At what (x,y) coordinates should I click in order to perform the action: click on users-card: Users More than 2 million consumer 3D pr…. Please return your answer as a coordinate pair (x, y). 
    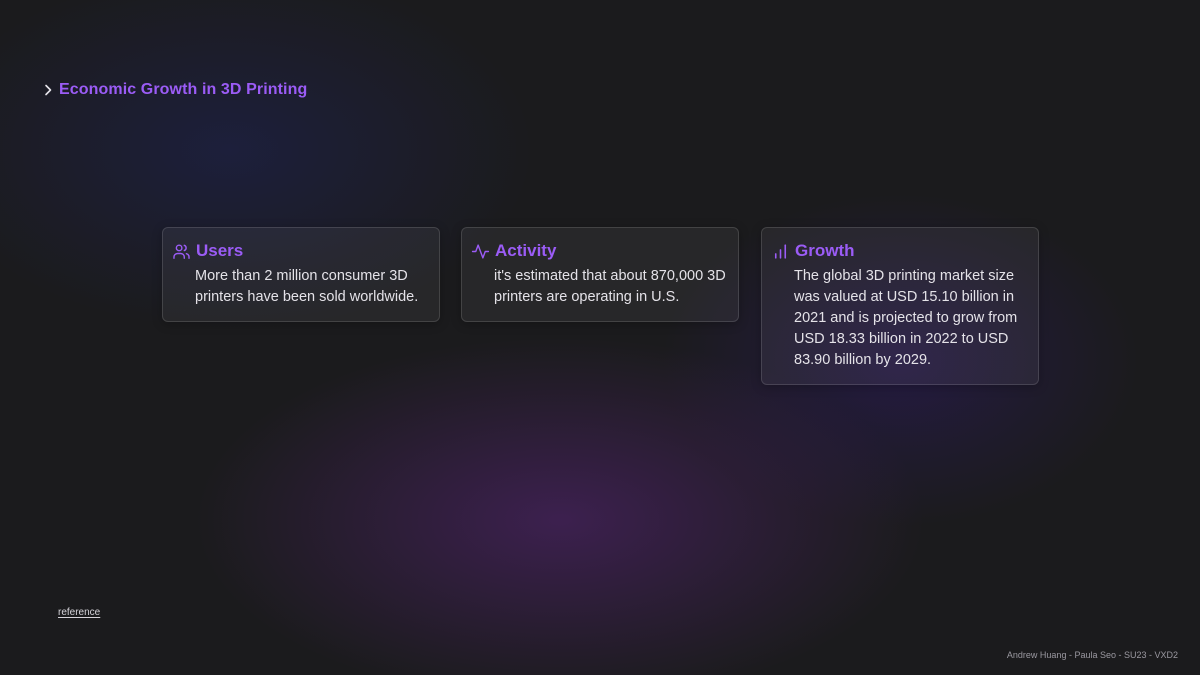
    Looking at the image, I should click on (301, 274).